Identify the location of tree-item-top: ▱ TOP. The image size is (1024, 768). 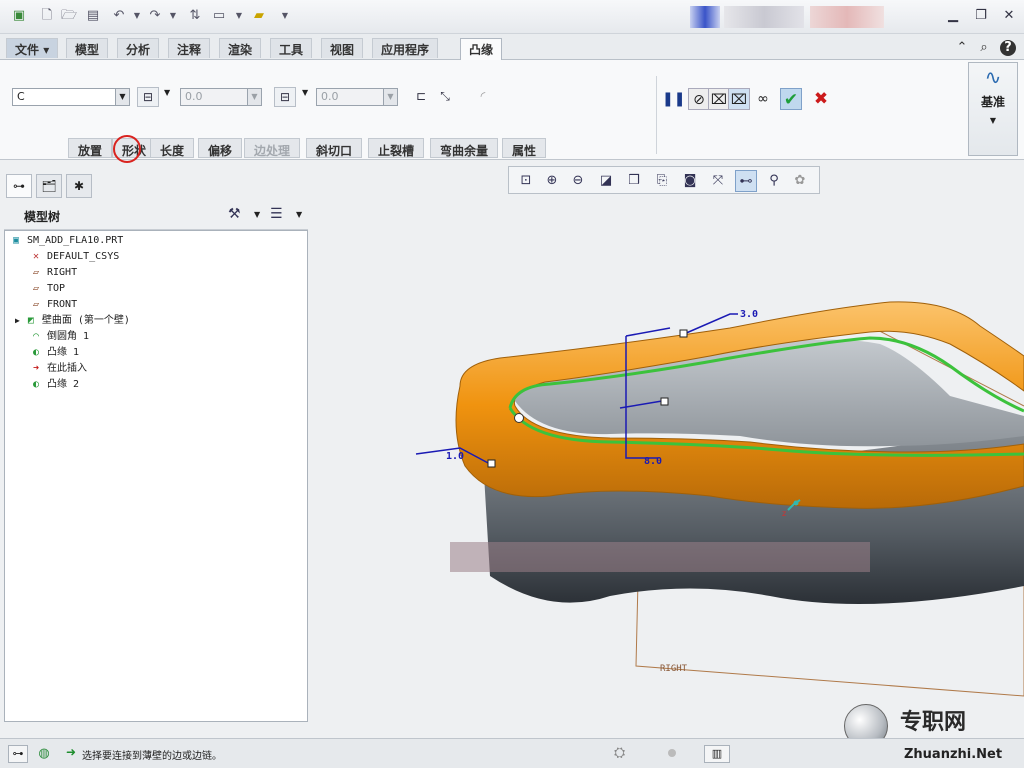
(47, 289).